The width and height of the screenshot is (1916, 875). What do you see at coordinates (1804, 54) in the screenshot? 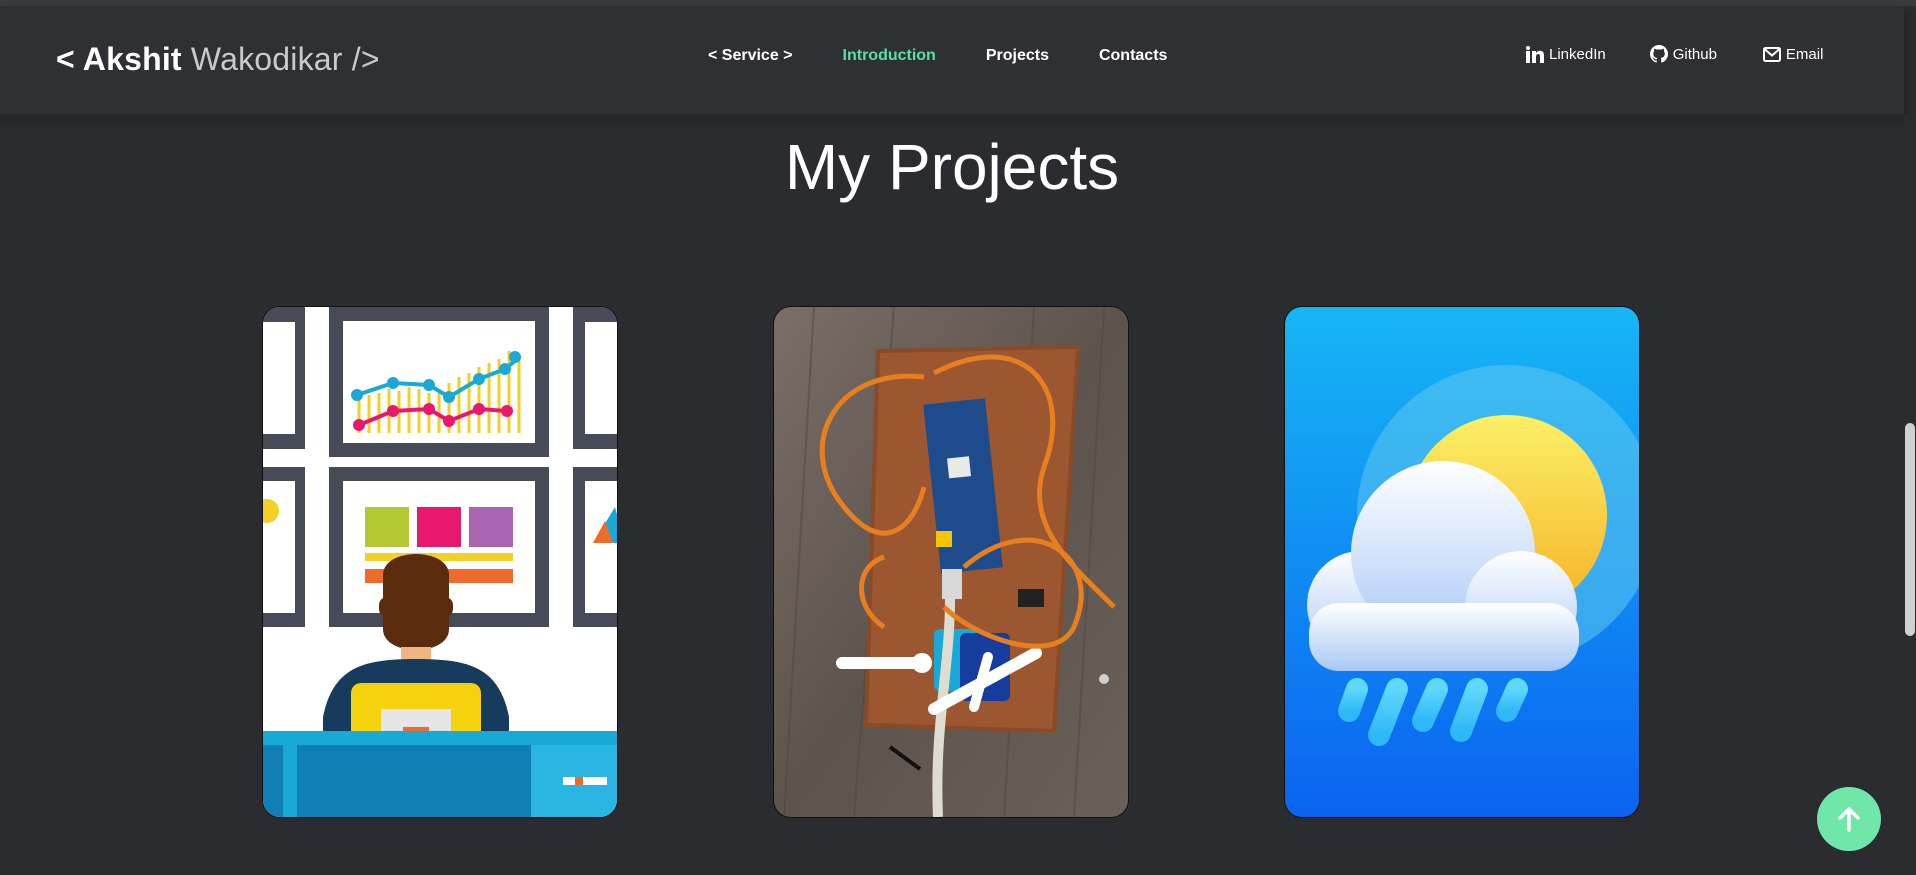
I see `email-label: Email` at bounding box center [1804, 54].